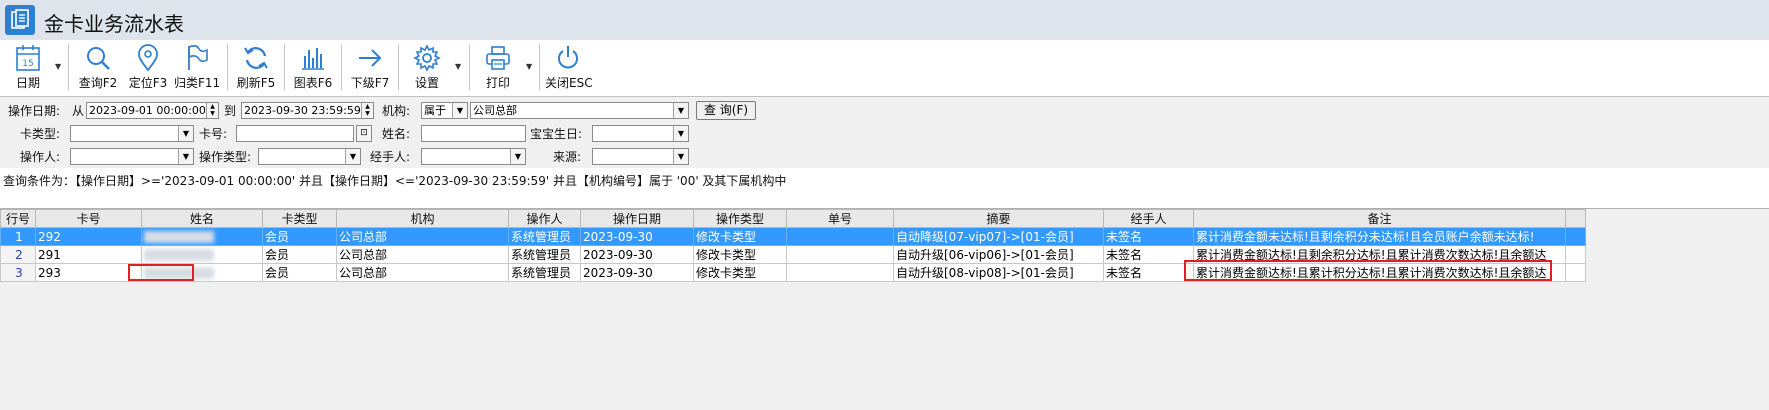  I want to click on column-header-card-type: 卡类型, so click(299, 218).